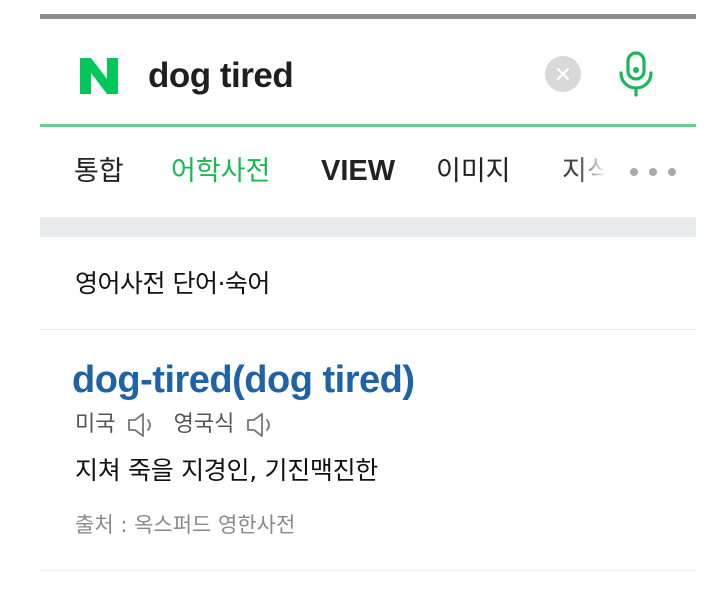  What do you see at coordinates (358, 171) in the screenshot?
I see `tab-view: VIEW` at bounding box center [358, 171].